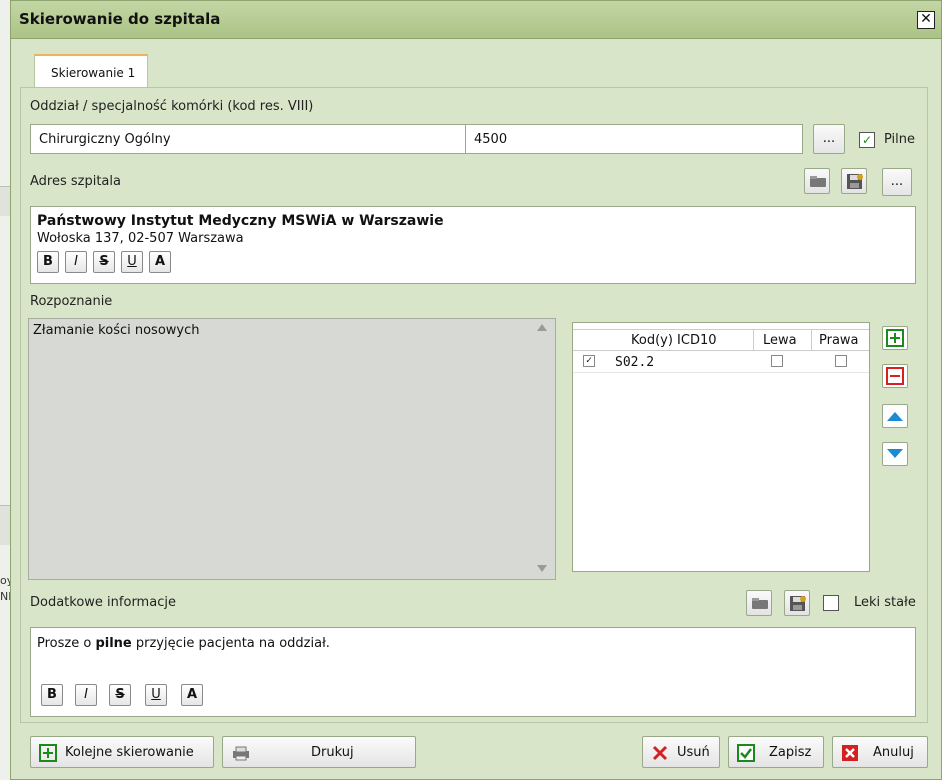 The width and height of the screenshot is (942, 780). Describe the element at coordinates (542, 327) in the screenshot. I see `scroll-up-arrow` at that location.